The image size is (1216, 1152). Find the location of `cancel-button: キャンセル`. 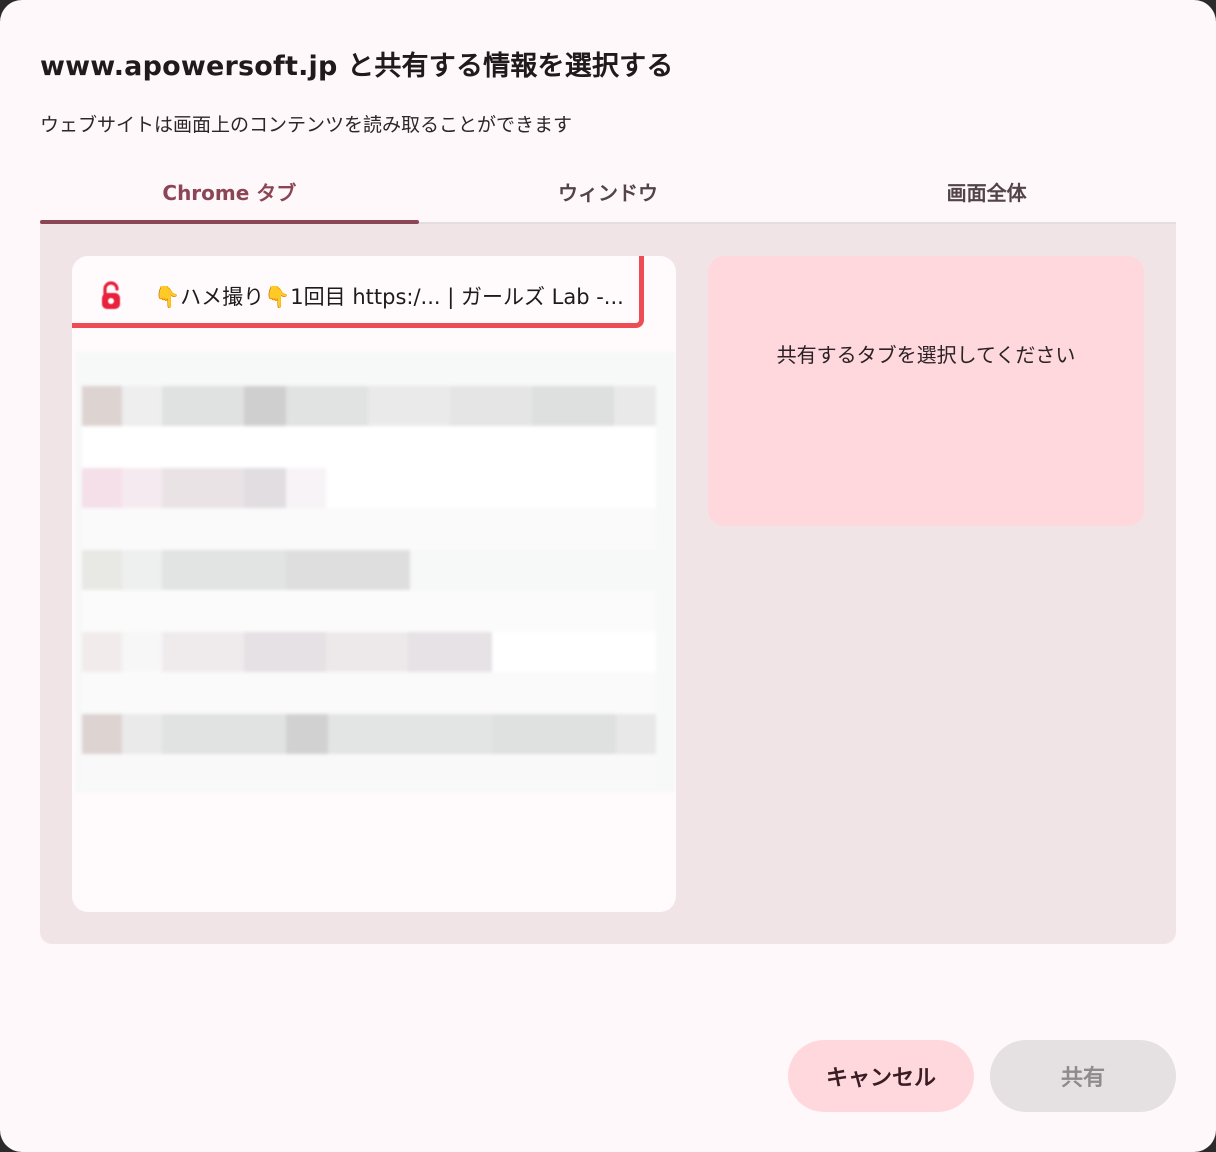

cancel-button: キャンセル is located at coordinates (881, 1076).